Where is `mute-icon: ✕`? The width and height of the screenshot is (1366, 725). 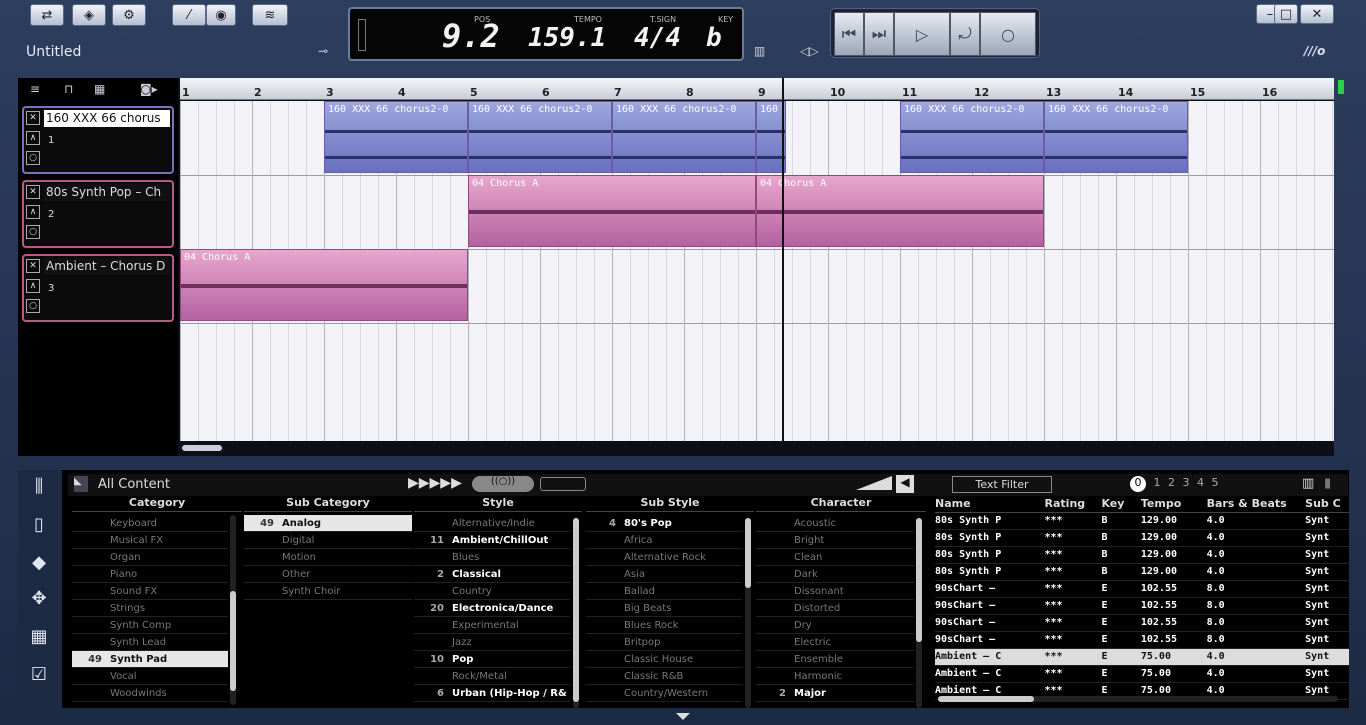
mute-icon: ✕ is located at coordinates (33, 192).